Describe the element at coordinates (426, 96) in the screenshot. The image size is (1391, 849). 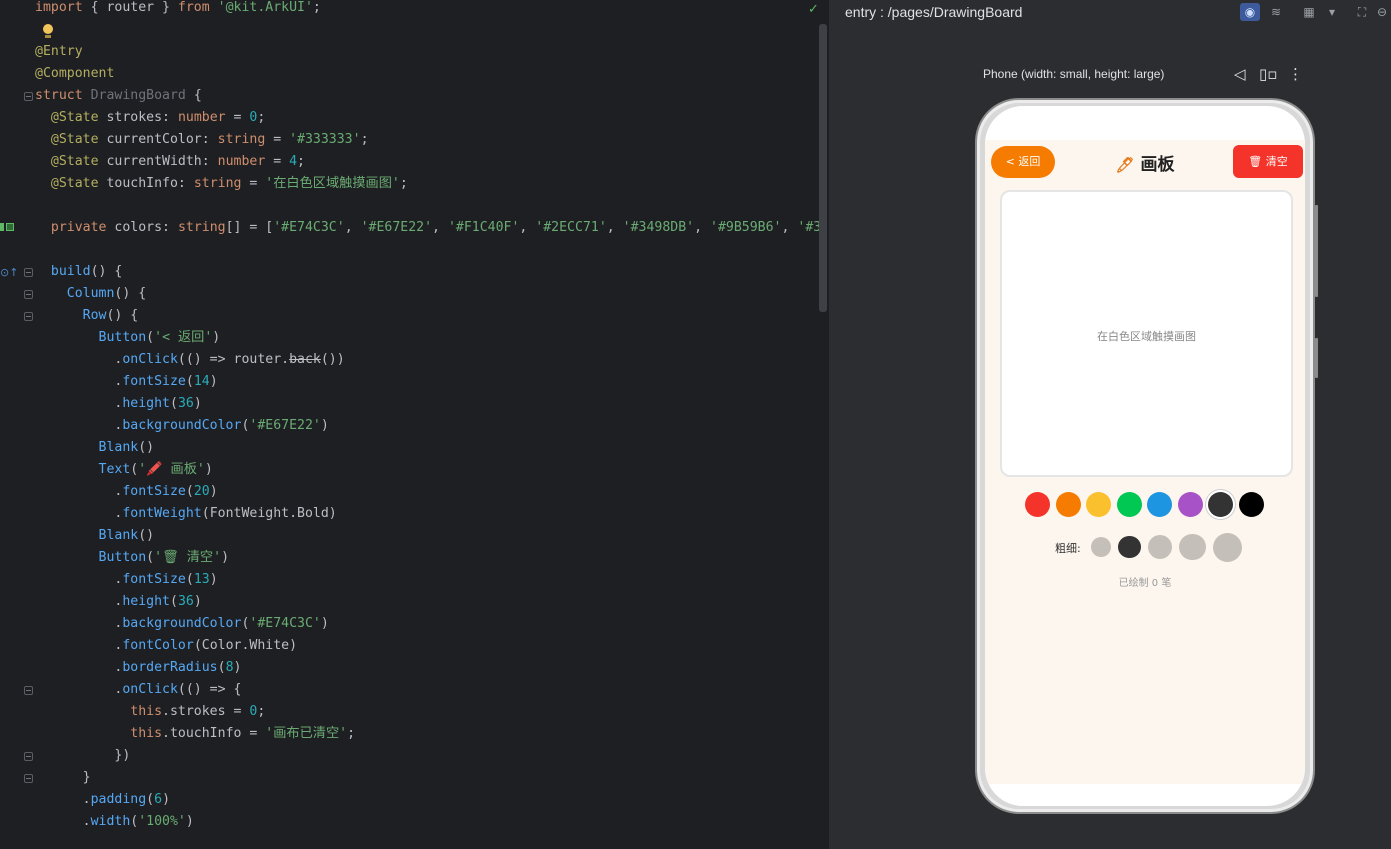
I see `code-line: struct DrawingBoard {` at that location.